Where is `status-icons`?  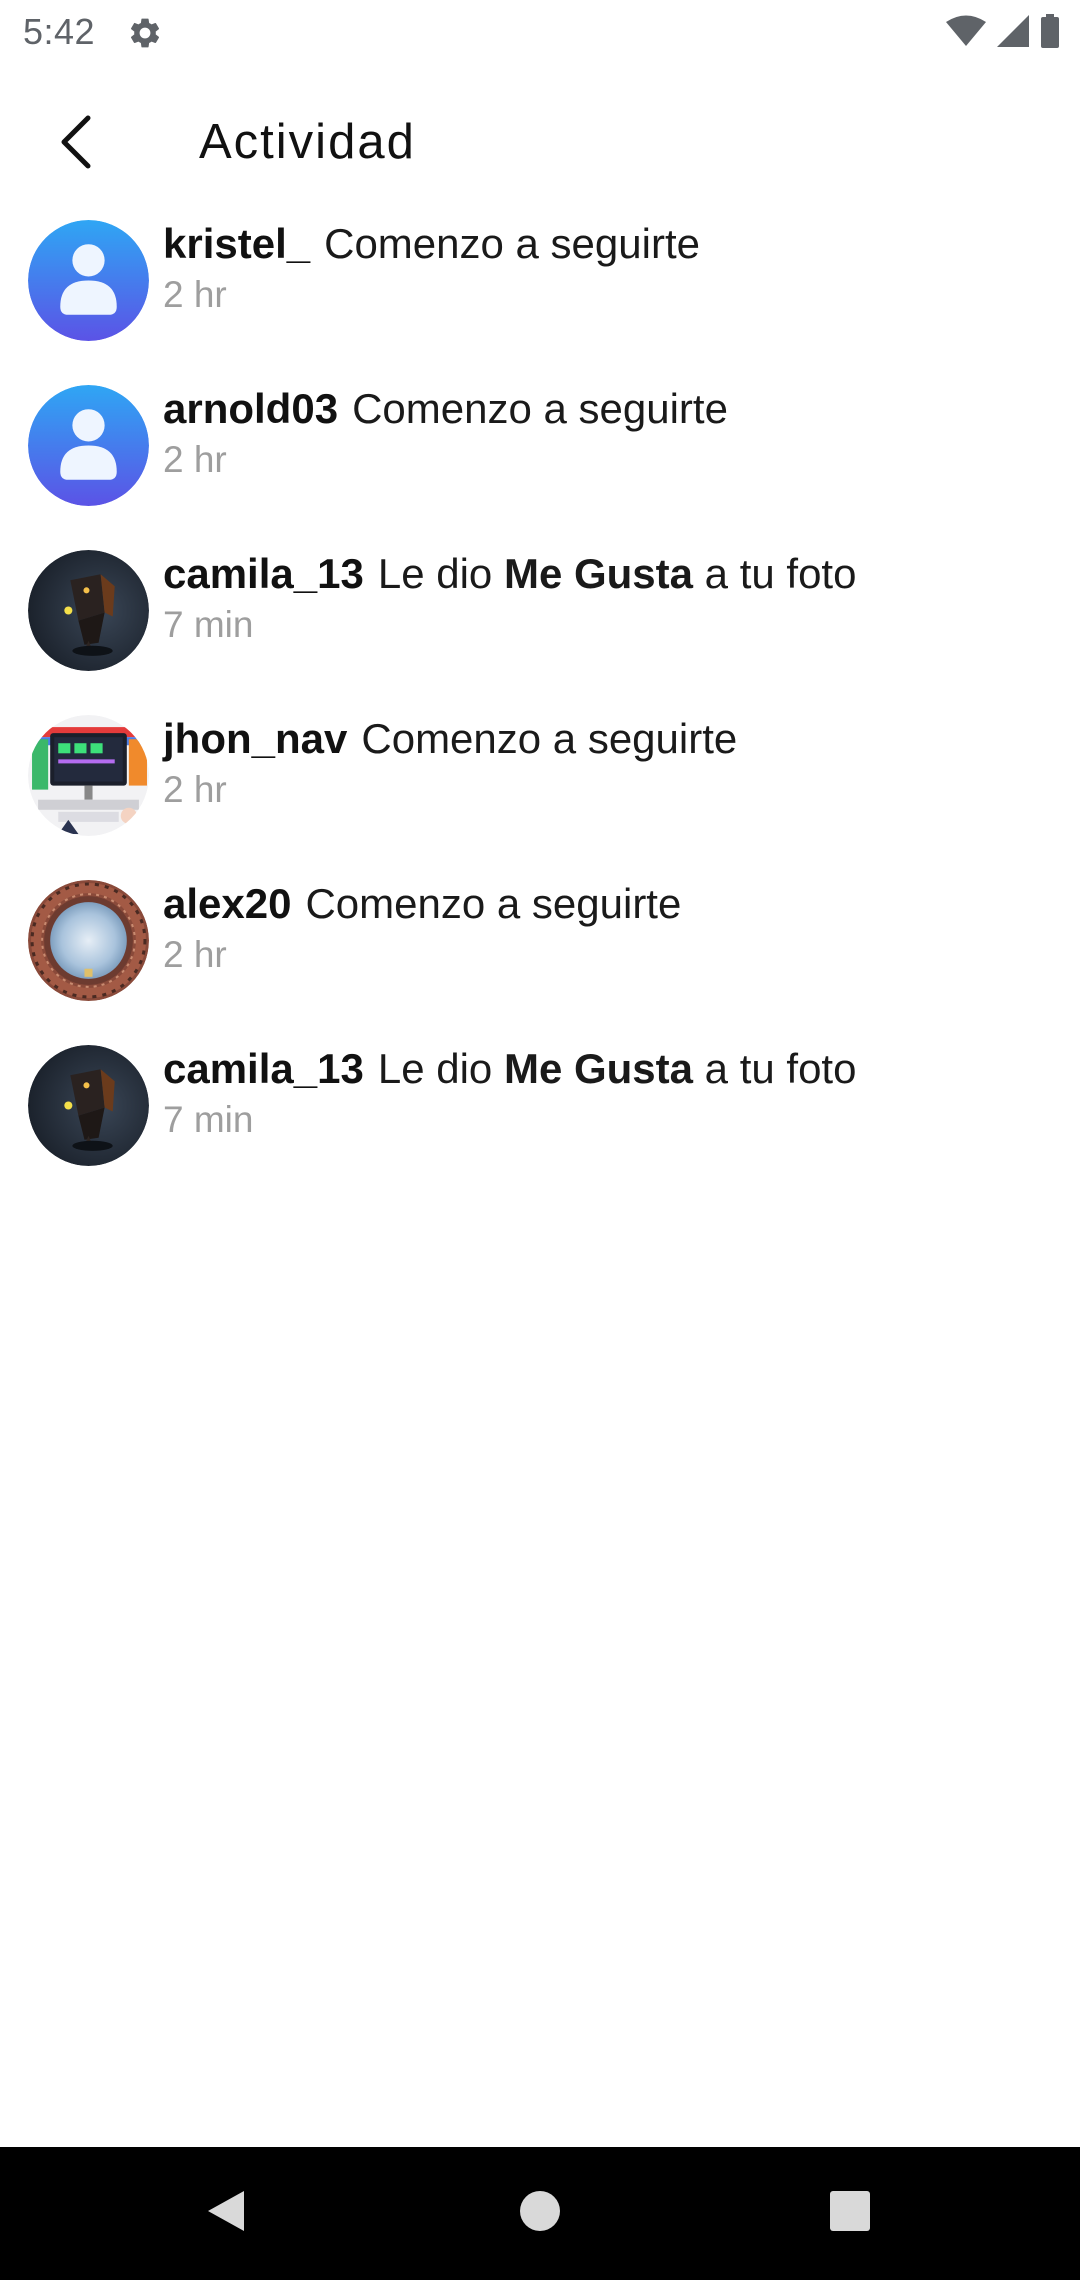
status-icons is located at coordinates (998, 33).